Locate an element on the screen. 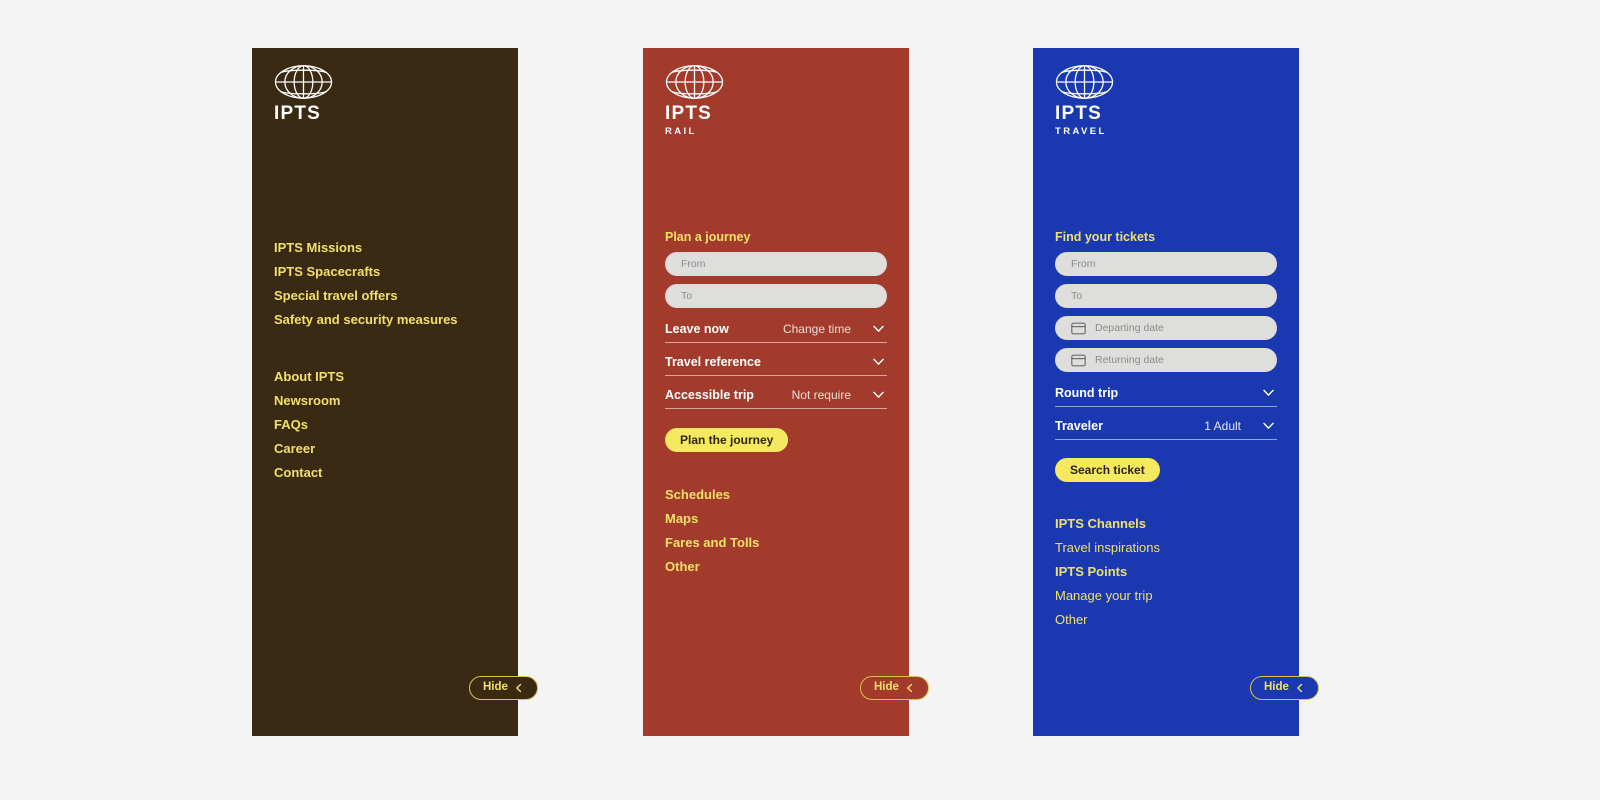 The width and height of the screenshot is (1600, 800). returning-date-placeholder: Returning date is located at coordinates (1129, 359).